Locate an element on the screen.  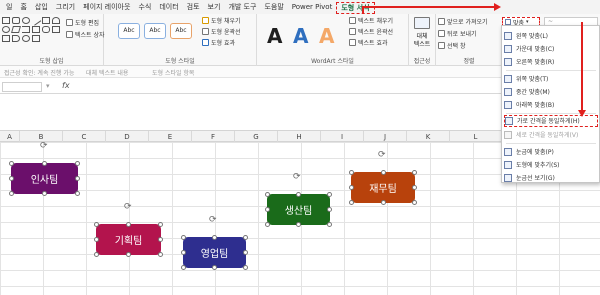
tab-shape-format: 도형 서식 is located at coordinates (355, 7).